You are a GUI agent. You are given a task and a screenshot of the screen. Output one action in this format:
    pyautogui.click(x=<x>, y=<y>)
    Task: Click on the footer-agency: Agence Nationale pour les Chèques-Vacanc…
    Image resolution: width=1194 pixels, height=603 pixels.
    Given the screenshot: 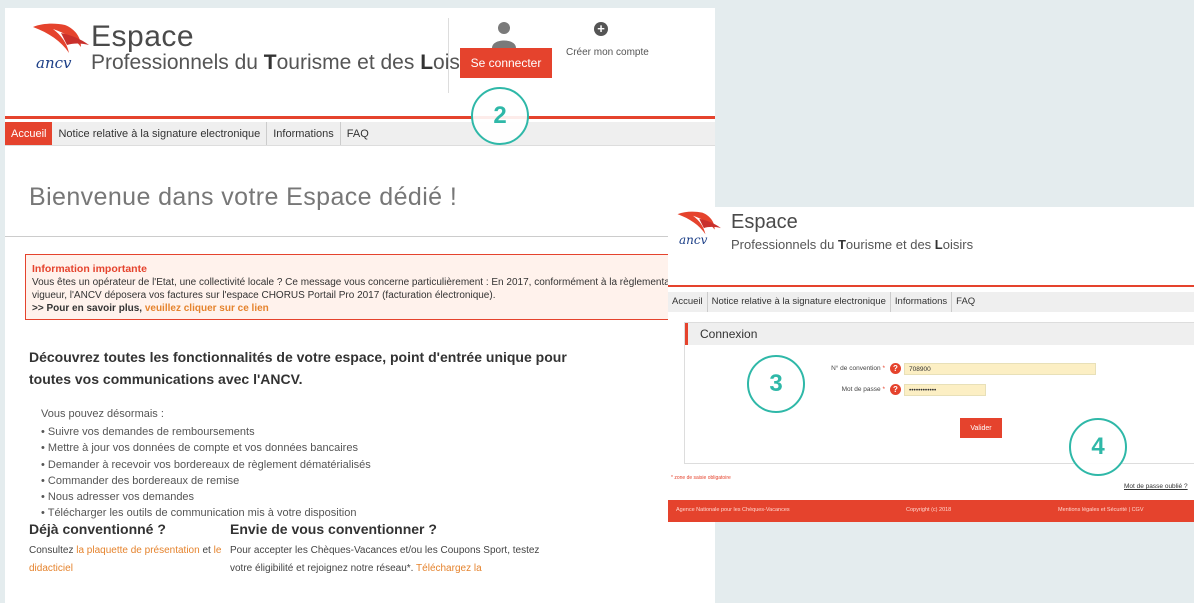 What is the action you would take?
    pyautogui.click(x=733, y=510)
    